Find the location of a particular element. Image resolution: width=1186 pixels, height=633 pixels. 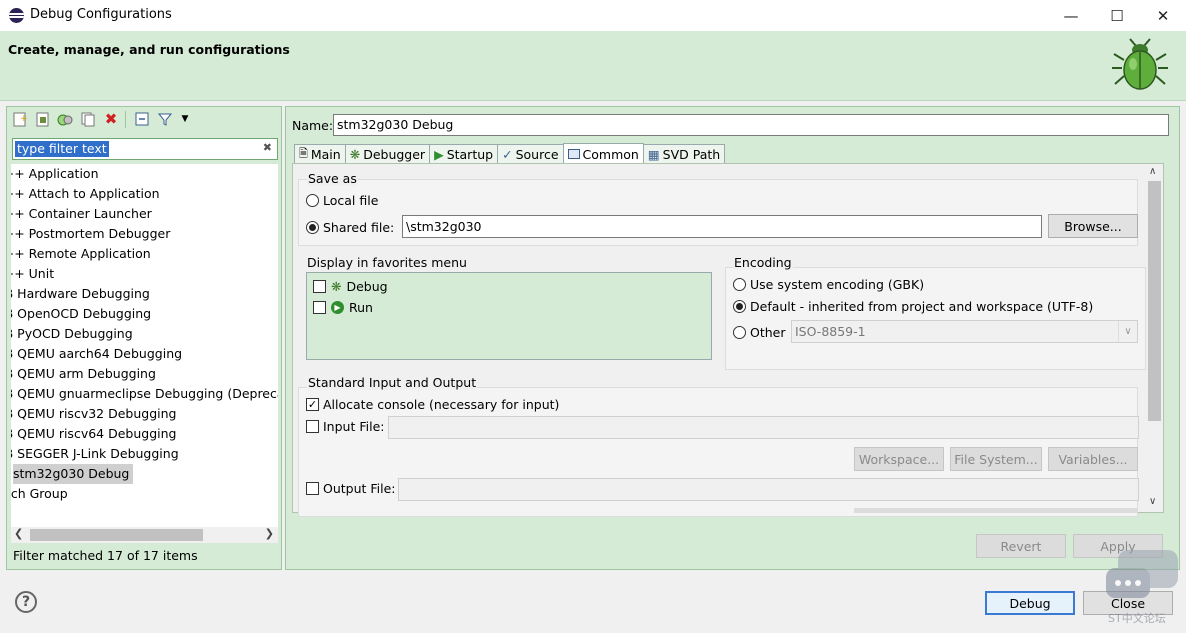

clear-filter-icon: ✖ is located at coordinates (267, 147).